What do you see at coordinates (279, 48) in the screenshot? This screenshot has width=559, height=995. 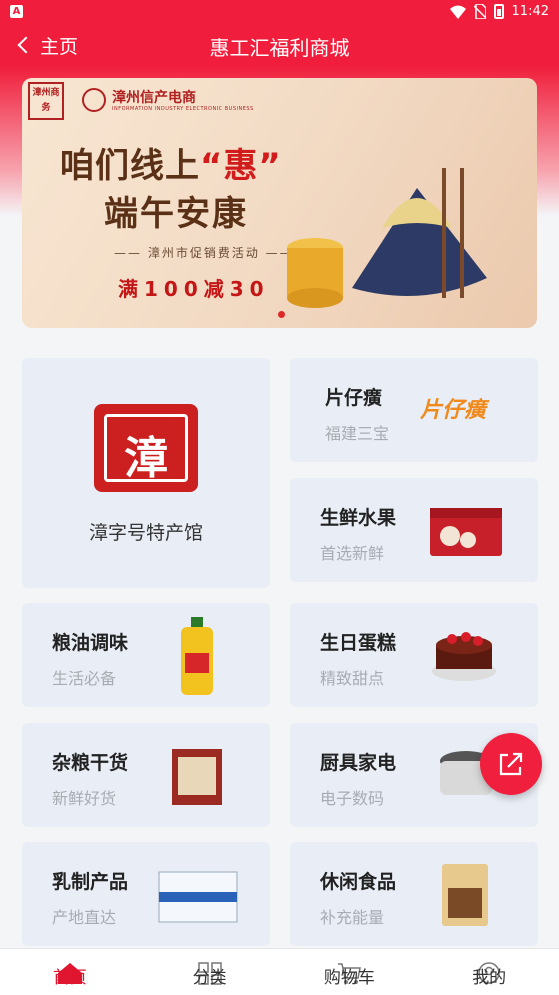 I see `page-title: 惠工汇福利商城` at bounding box center [279, 48].